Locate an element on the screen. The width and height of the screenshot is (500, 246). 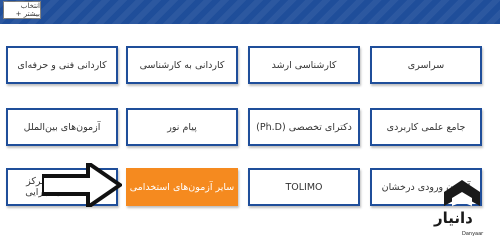
more-options-tab: انتخاب بیشتر + is located at coordinates (22, 10).